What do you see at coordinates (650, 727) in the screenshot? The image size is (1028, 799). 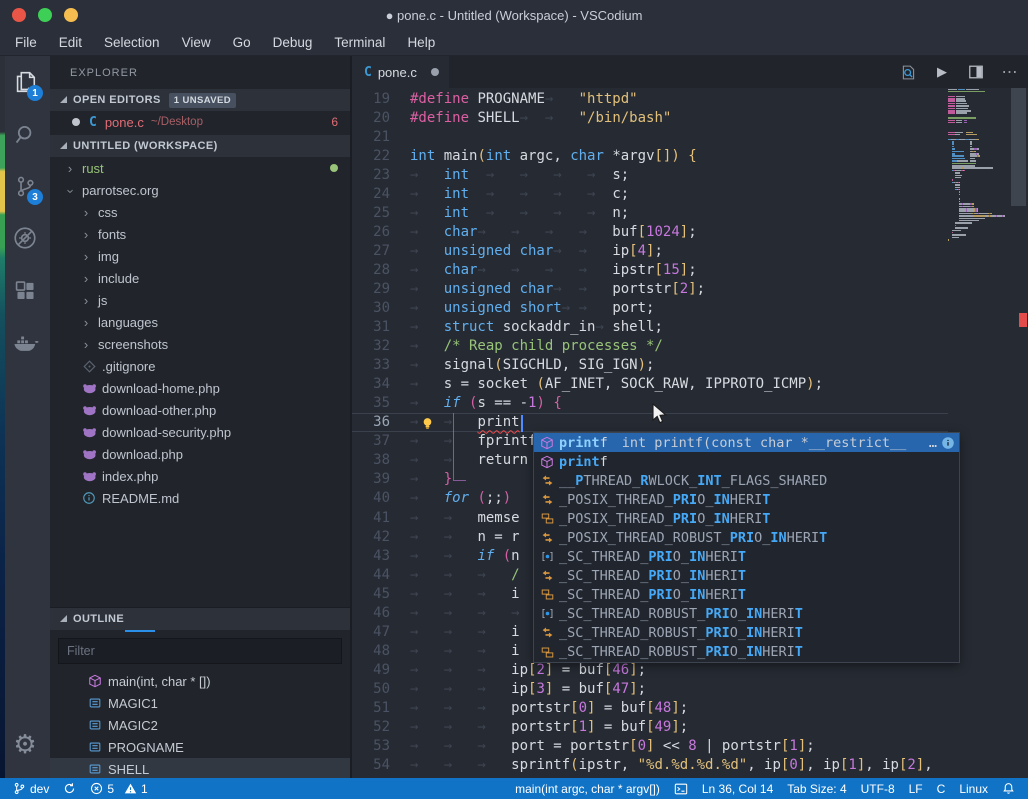 I see `code-line-52: 52 → → → portstr[1] = buf[49];` at bounding box center [650, 727].